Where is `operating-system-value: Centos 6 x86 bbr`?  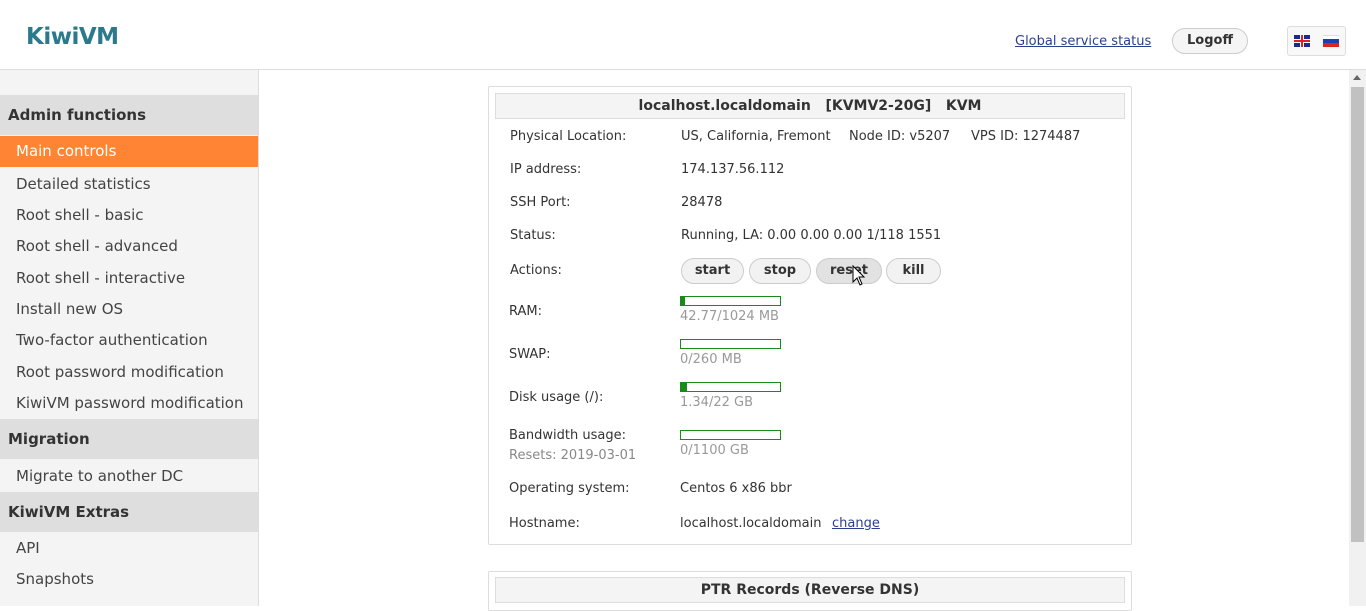 operating-system-value: Centos 6 x86 bbr is located at coordinates (736, 488).